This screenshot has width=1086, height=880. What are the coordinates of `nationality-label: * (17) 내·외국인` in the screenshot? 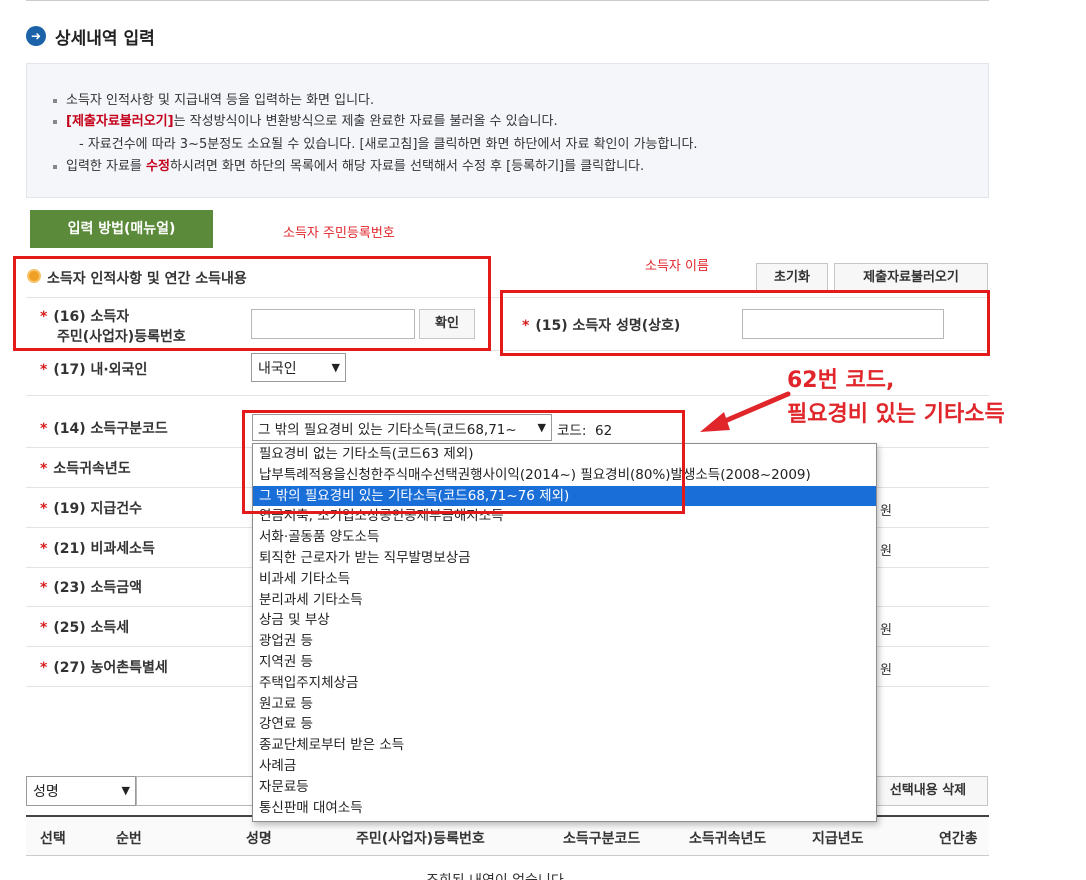 It's located at (94, 370).